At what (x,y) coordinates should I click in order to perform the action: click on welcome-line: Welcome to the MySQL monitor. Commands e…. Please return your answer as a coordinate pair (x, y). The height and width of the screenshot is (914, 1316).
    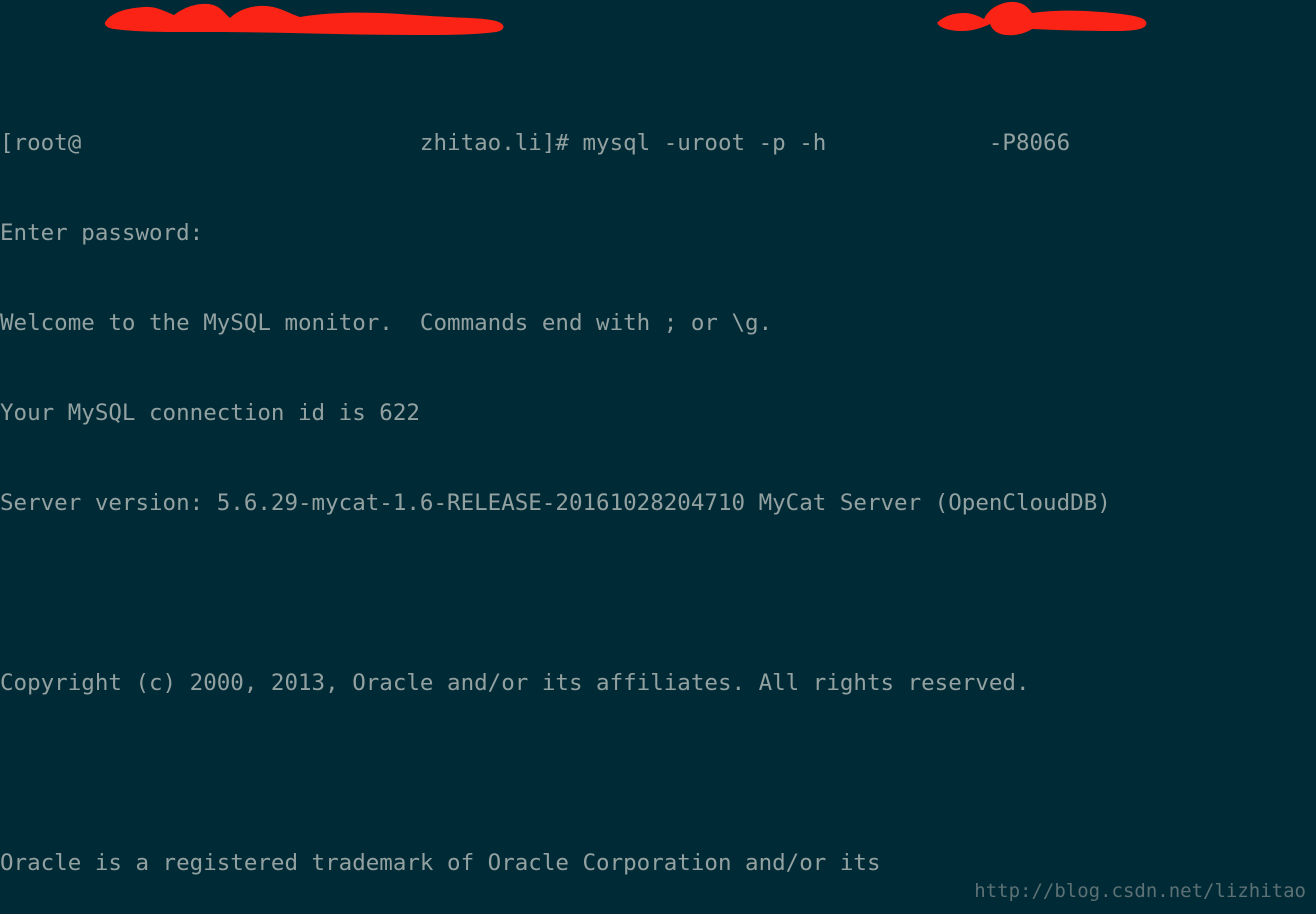
    Looking at the image, I should click on (386, 323).